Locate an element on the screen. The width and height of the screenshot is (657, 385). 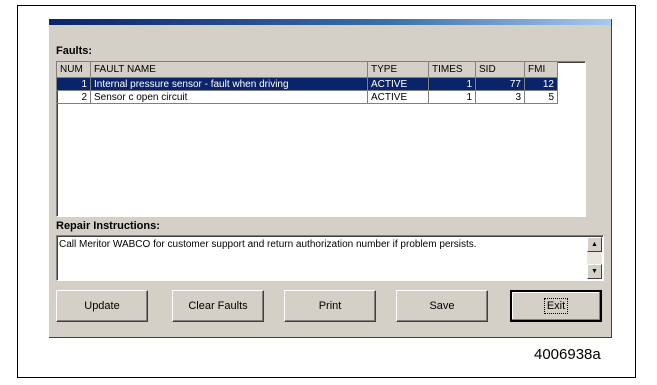
column-header-sid: SID is located at coordinates (500, 70).